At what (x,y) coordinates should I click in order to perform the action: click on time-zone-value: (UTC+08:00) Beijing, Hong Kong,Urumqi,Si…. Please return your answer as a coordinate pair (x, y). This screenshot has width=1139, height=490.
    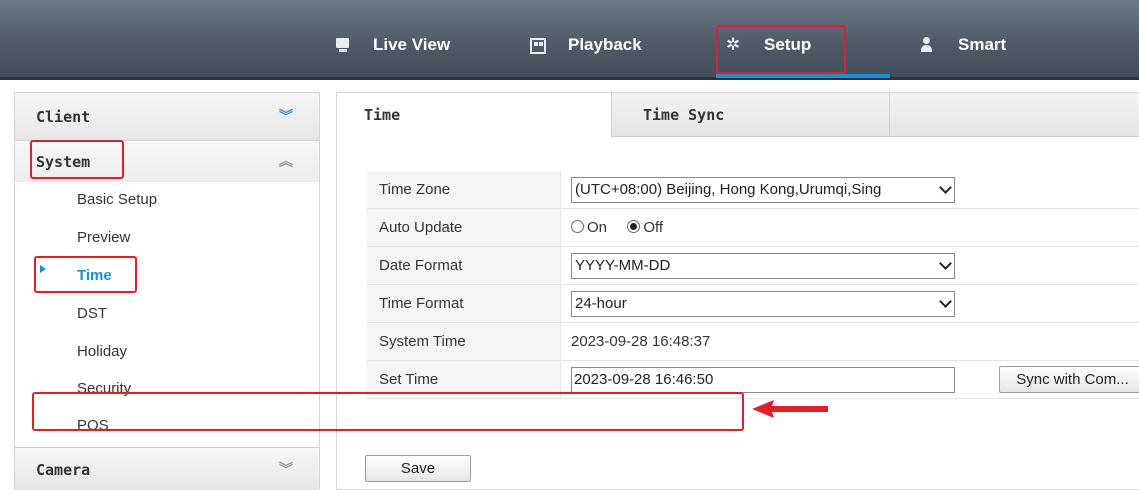
    Looking at the image, I should click on (728, 189).